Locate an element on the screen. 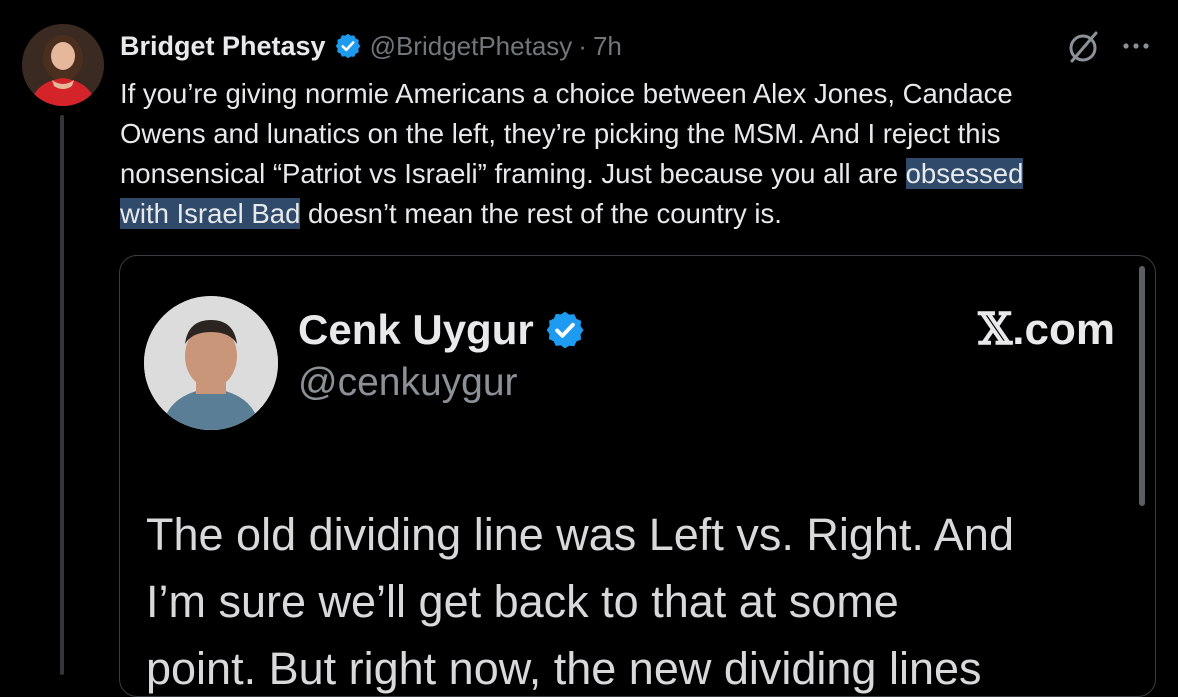 The image size is (1178, 697). quote-handle: @cenkuygur is located at coordinates (408, 382).